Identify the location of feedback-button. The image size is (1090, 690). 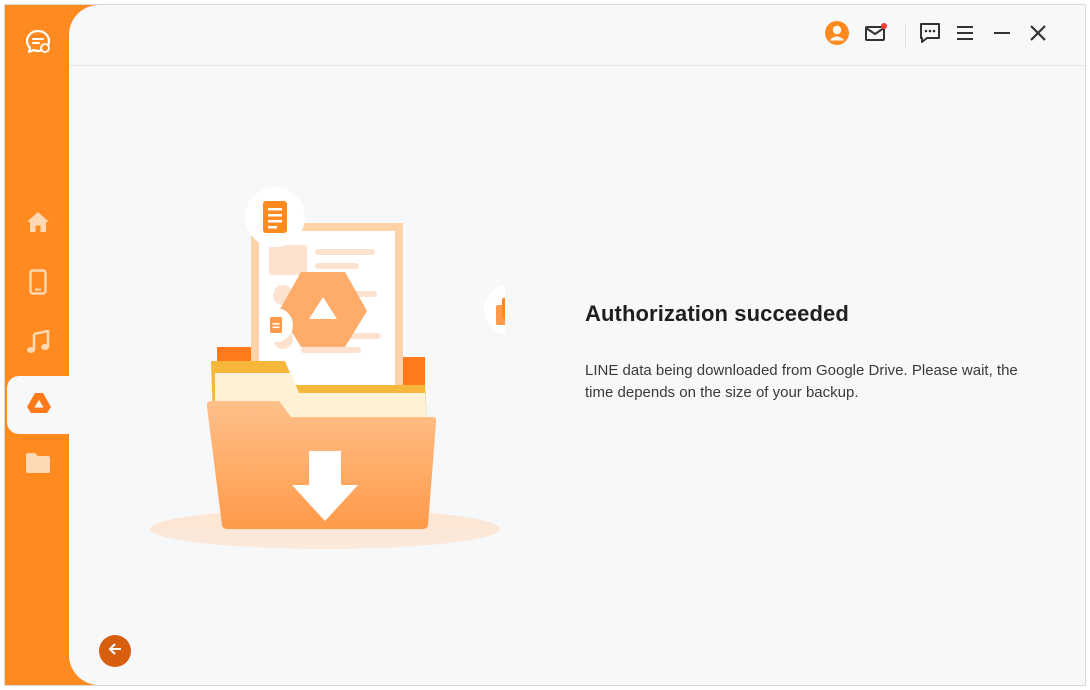
(930, 35).